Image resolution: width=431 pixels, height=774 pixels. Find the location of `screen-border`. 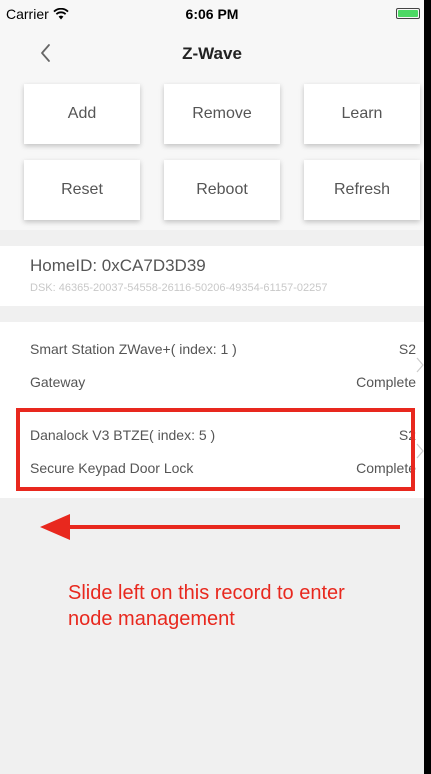

screen-border is located at coordinates (427, 387).